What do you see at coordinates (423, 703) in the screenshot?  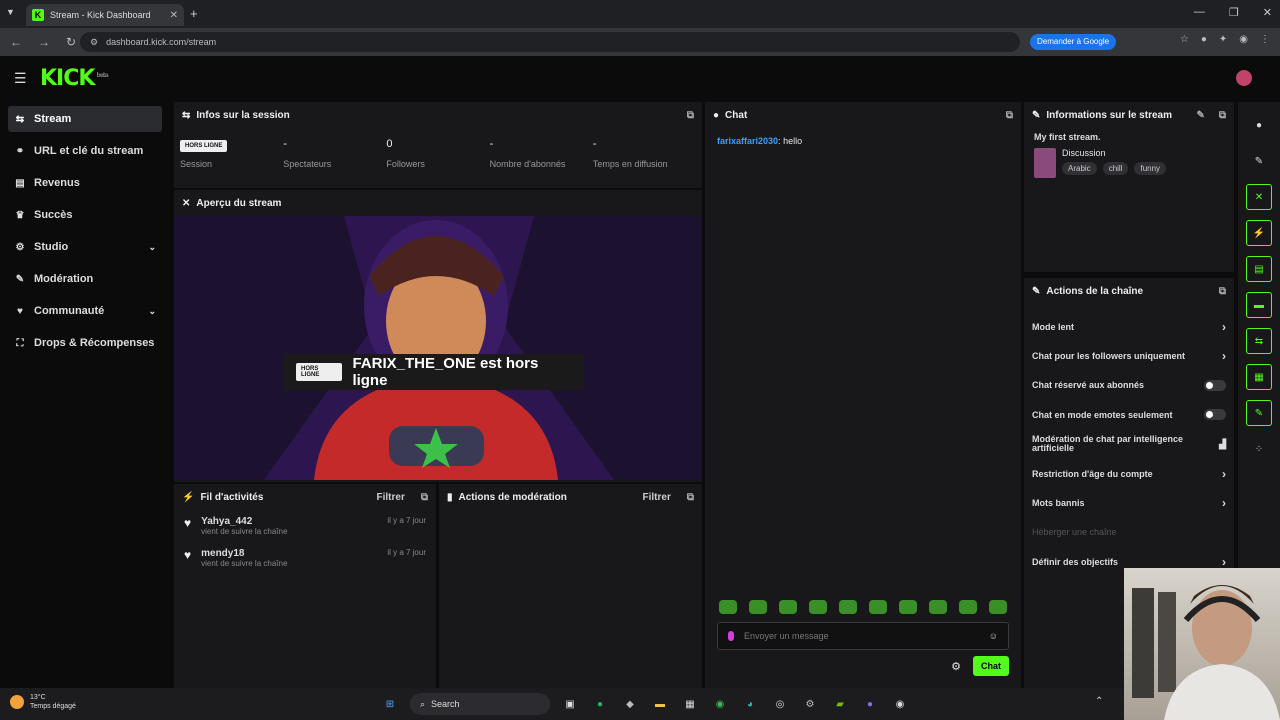 I see `search-icon: ⌕` at bounding box center [423, 703].